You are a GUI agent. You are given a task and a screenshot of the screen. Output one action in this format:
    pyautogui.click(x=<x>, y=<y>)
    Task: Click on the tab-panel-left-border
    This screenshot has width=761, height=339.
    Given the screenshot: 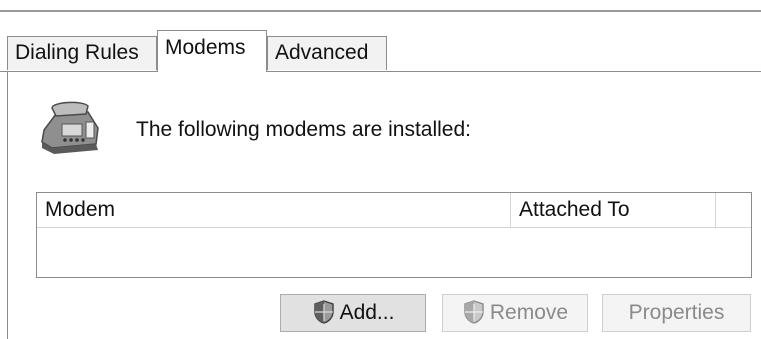 What is the action you would take?
    pyautogui.click(x=7, y=205)
    